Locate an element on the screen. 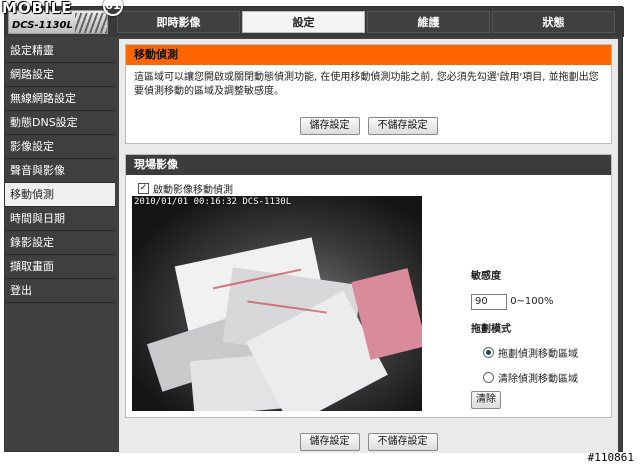  enable-motion-checkbox: ✓ is located at coordinates (143, 188).